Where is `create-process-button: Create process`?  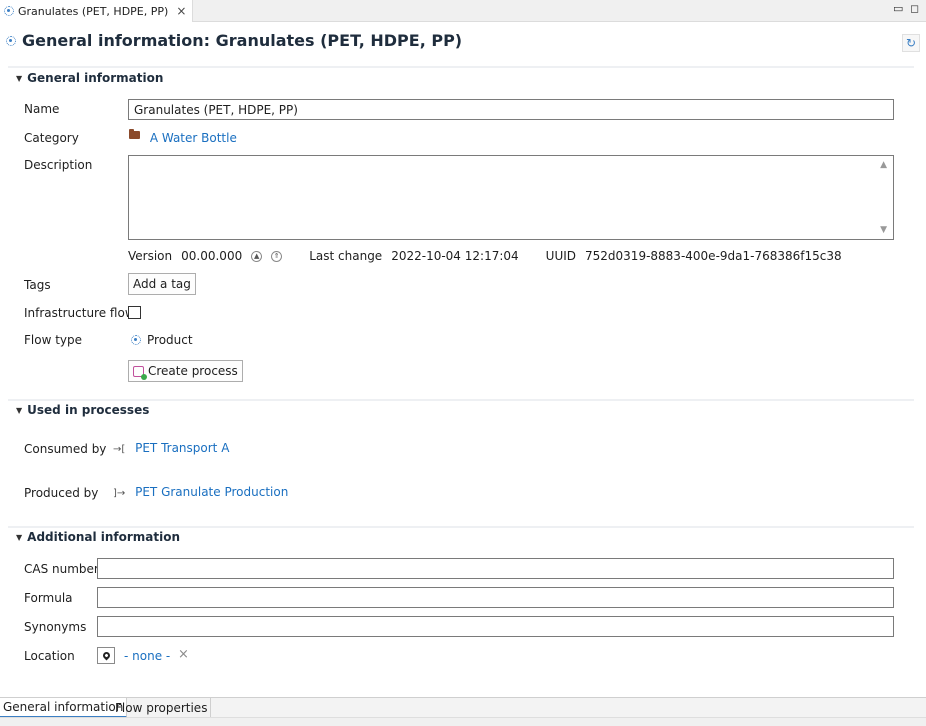
create-process-button: Create process is located at coordinates (185, 371).